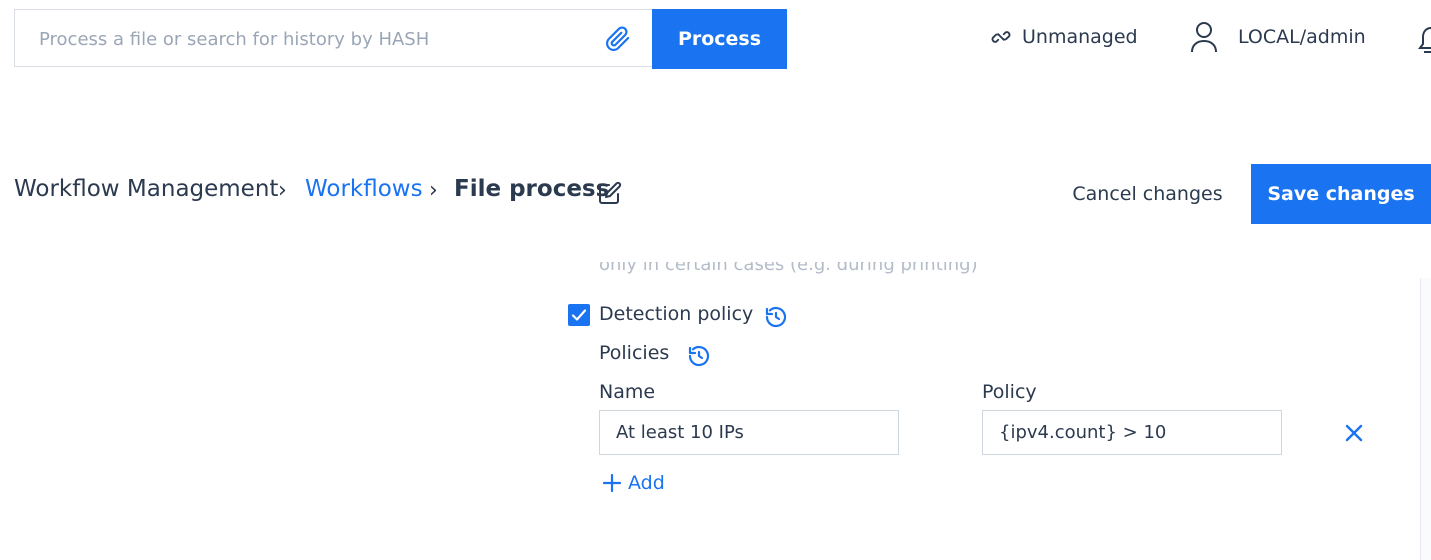 The height and width of the screenshot is (560, 1431). What do you see at coordinates (1009, 392) in the screenshot?
I see `policy-column-header: Policy` at bounding box center [1009, 392].